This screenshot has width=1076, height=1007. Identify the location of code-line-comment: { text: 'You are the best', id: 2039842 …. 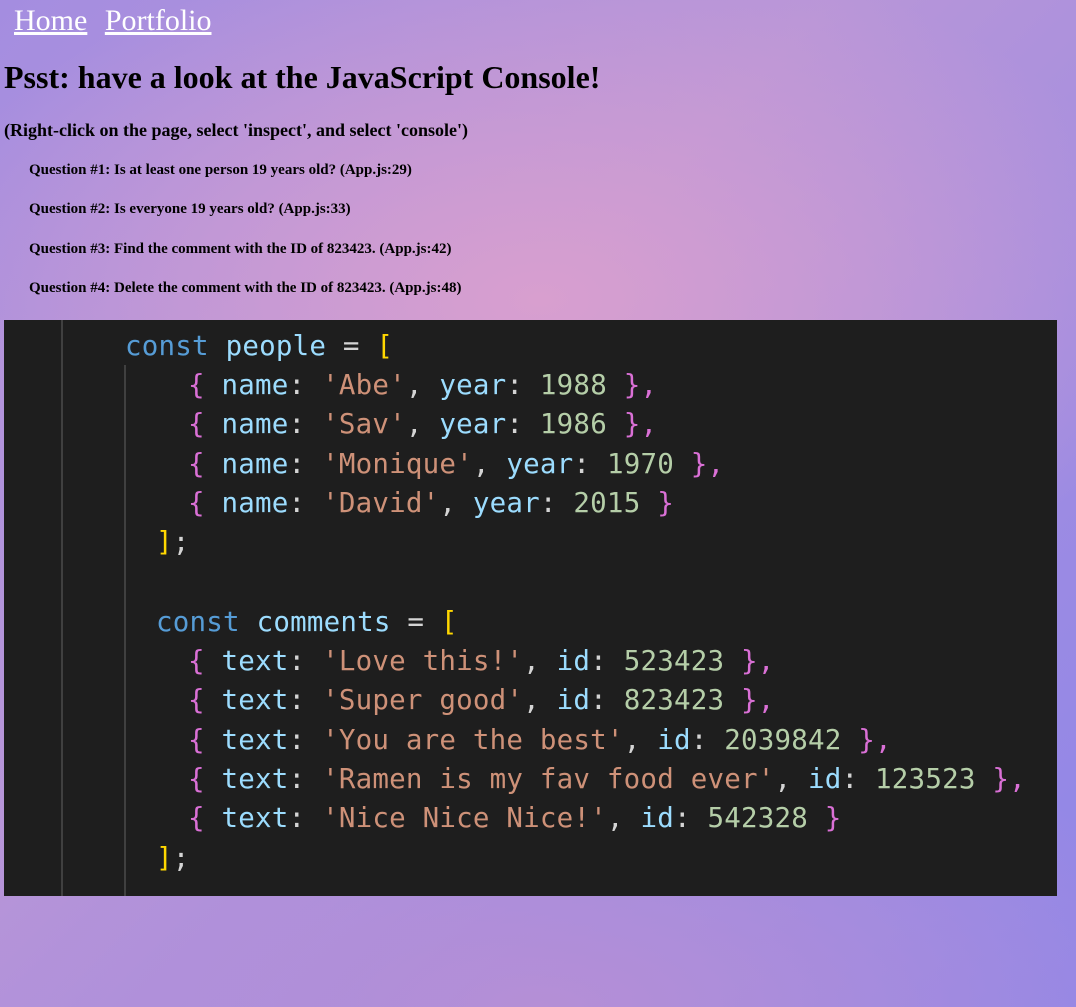
(540, 740).